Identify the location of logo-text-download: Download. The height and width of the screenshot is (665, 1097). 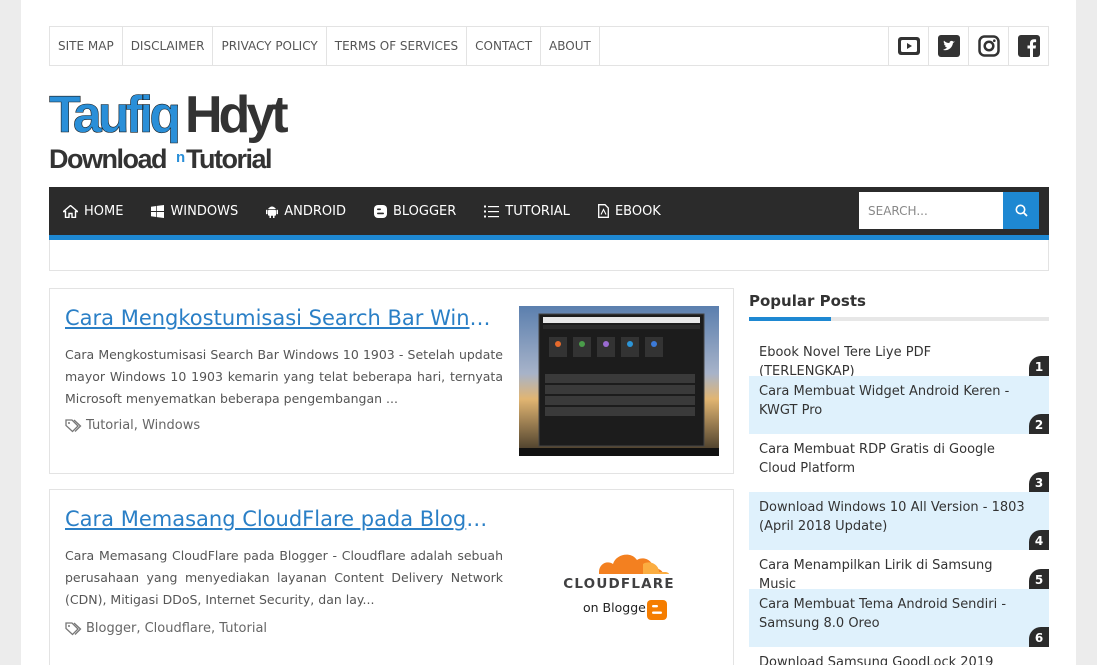
(107, 159).